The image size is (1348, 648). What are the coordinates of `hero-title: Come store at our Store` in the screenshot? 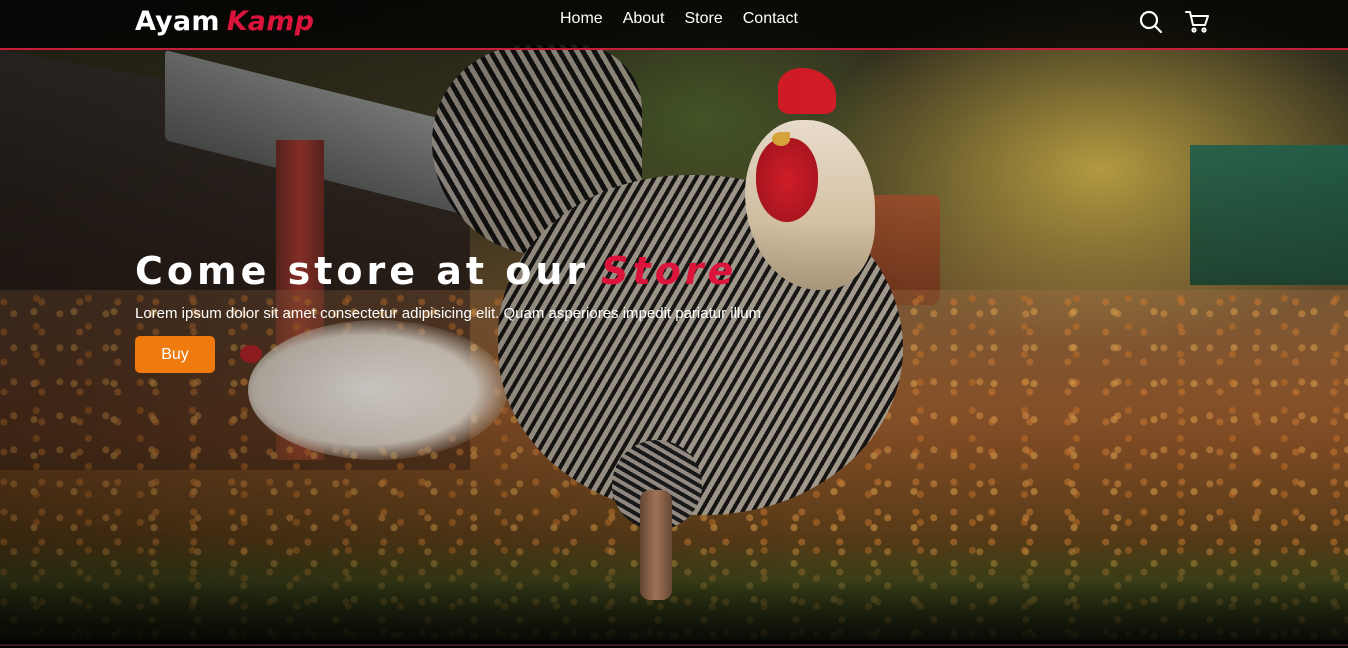 It's located at (485, 271).